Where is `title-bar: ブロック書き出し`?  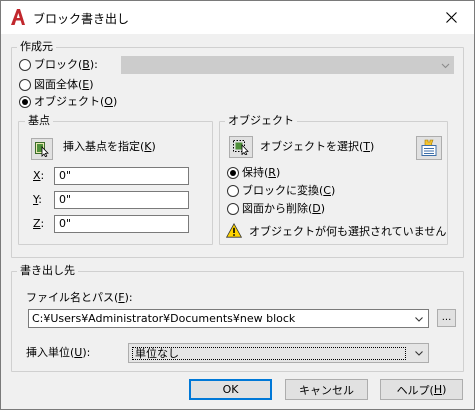
title-bar: ブロック書き出し is located at coordinates (237, 17).